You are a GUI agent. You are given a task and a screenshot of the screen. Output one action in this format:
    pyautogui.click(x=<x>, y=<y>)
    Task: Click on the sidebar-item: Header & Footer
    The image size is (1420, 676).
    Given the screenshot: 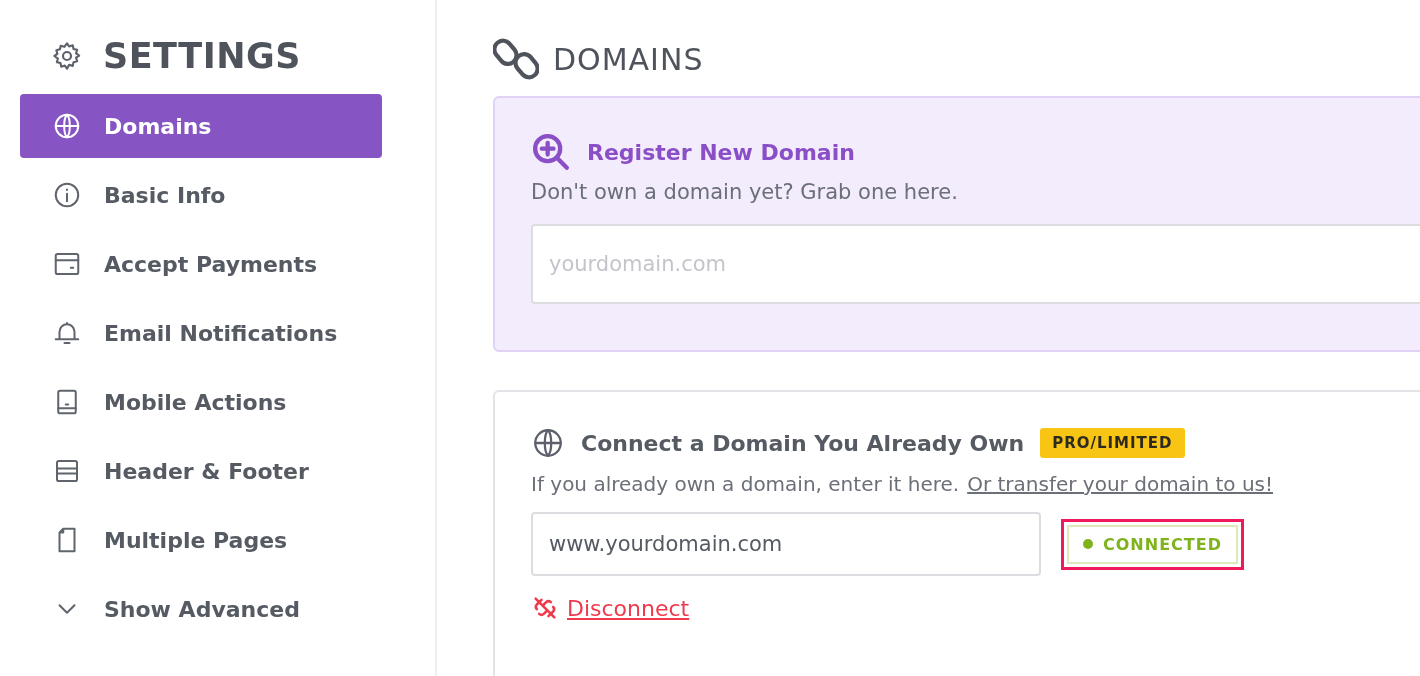 What is the action you would take?
    pyautogui.click(x=201, y=471)
    